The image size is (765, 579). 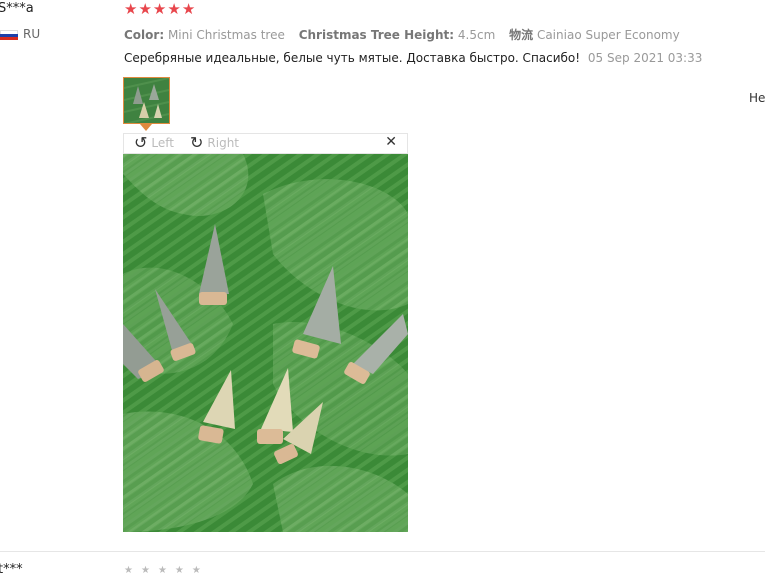 I want to click on attribute-key: Color:, so click(x=144, y=35).